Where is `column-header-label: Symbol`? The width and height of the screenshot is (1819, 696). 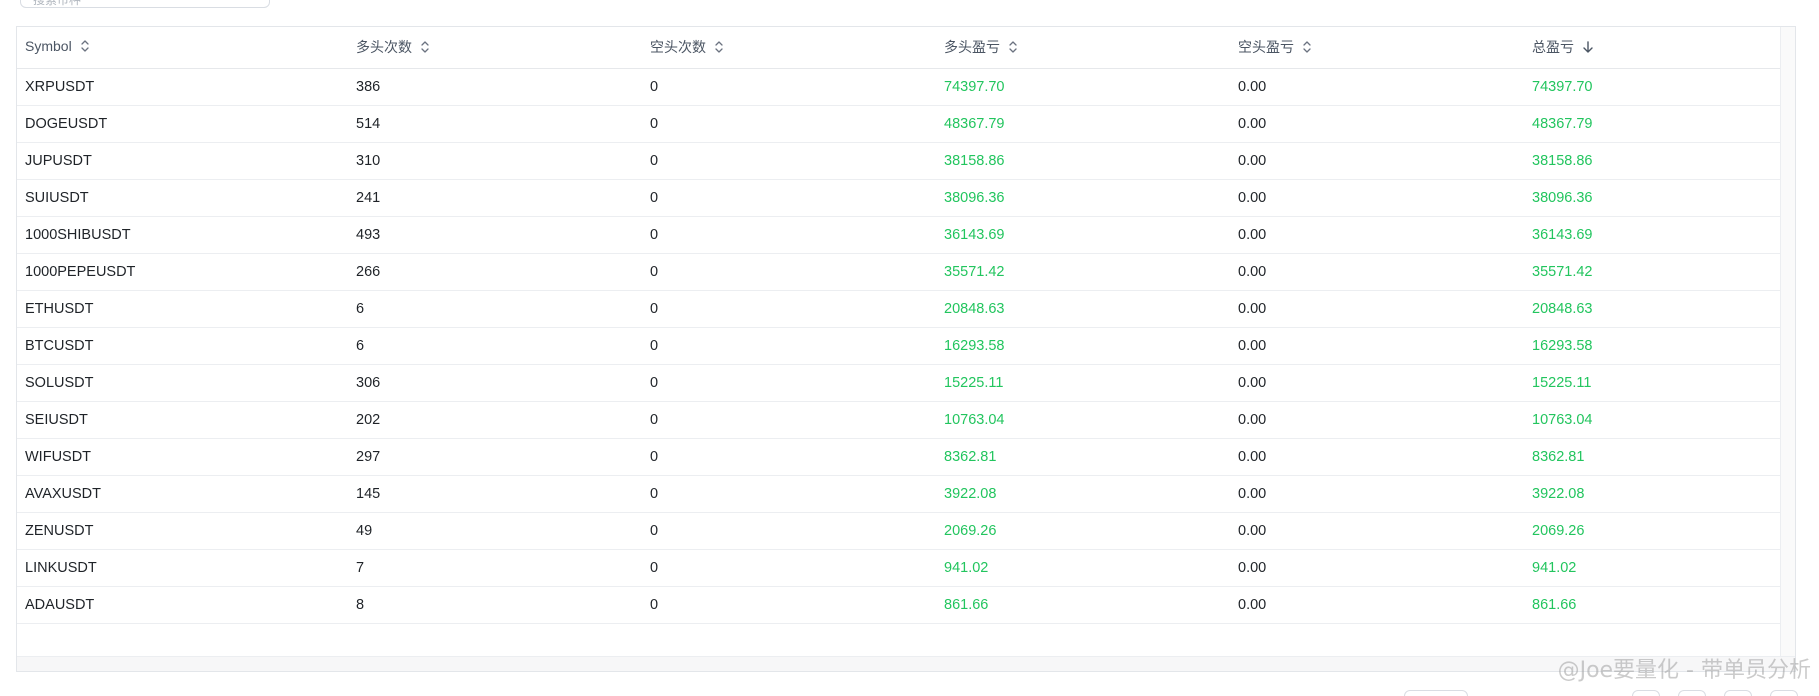
column-header-label: Symbol is located at coordinates (48, 46).